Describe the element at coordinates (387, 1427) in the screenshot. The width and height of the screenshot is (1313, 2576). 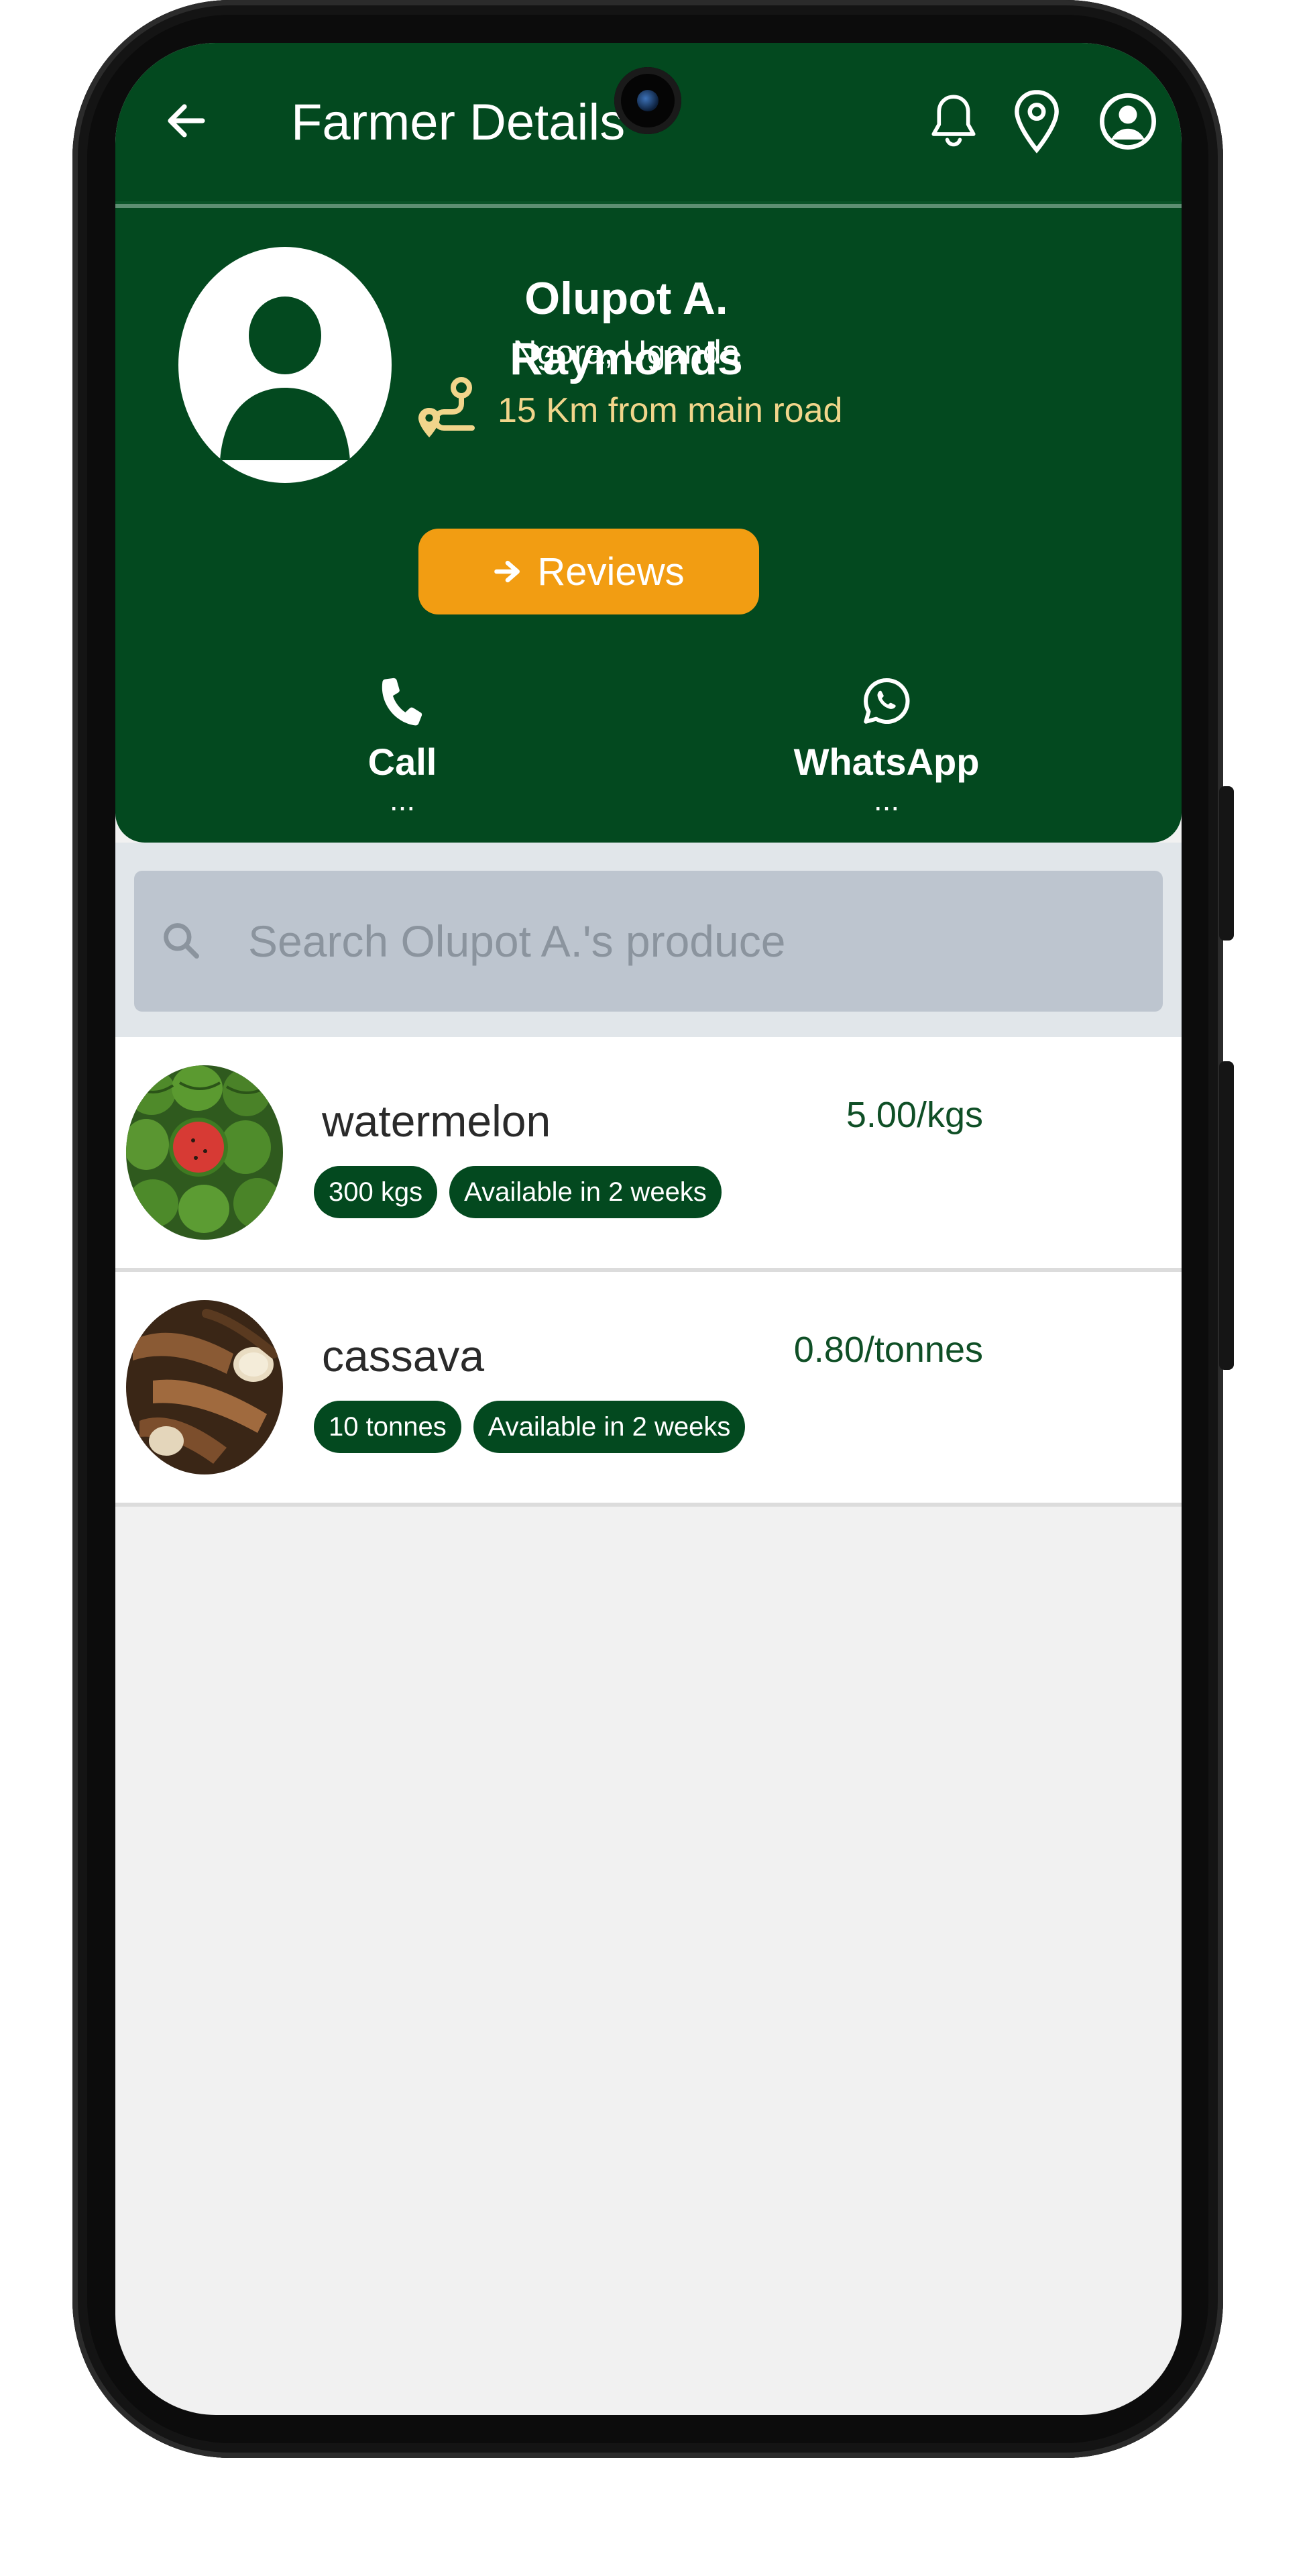
I see `quantity-badge: 10 tonnes` at that location.